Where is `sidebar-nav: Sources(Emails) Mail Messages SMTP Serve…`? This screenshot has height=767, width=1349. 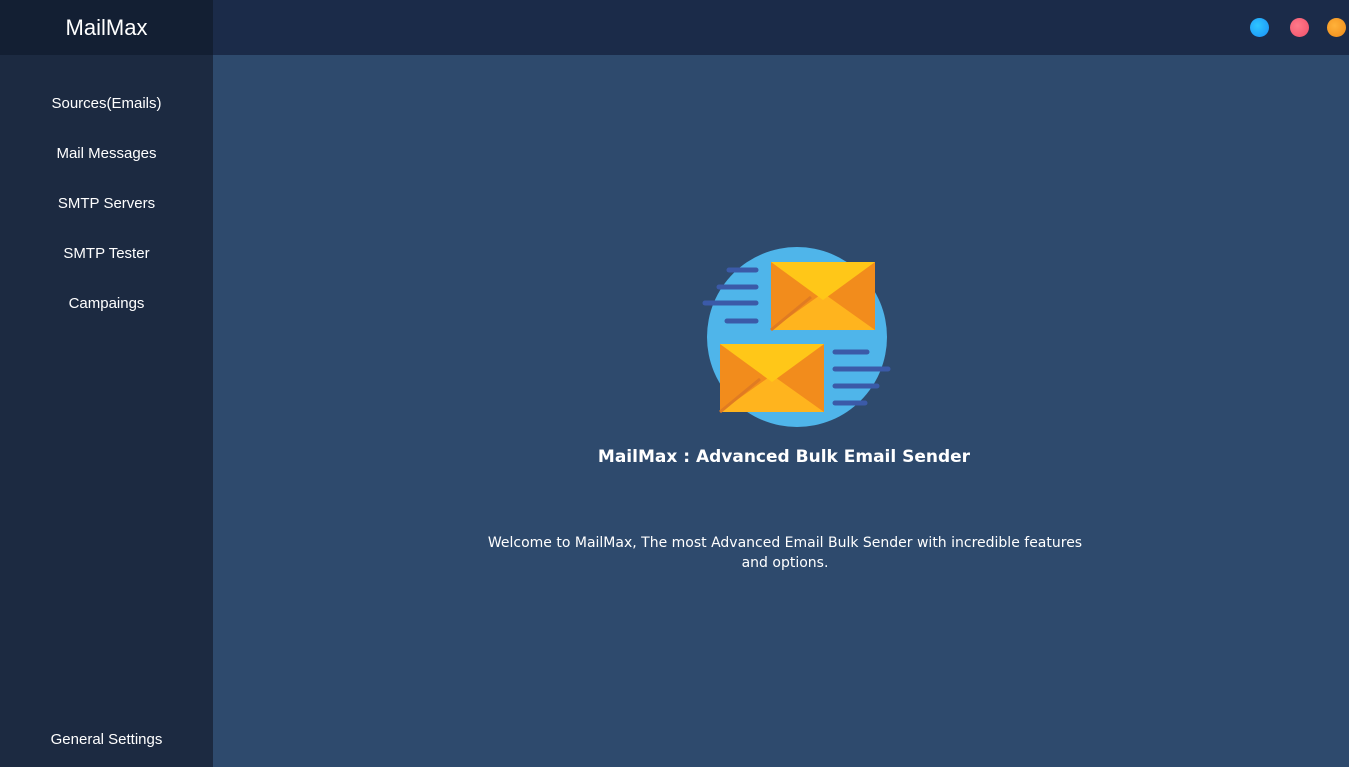
sidebar-nav: Sources(Emails) Mail Messages SMTP Serve… is located at coordinates (106, 204).